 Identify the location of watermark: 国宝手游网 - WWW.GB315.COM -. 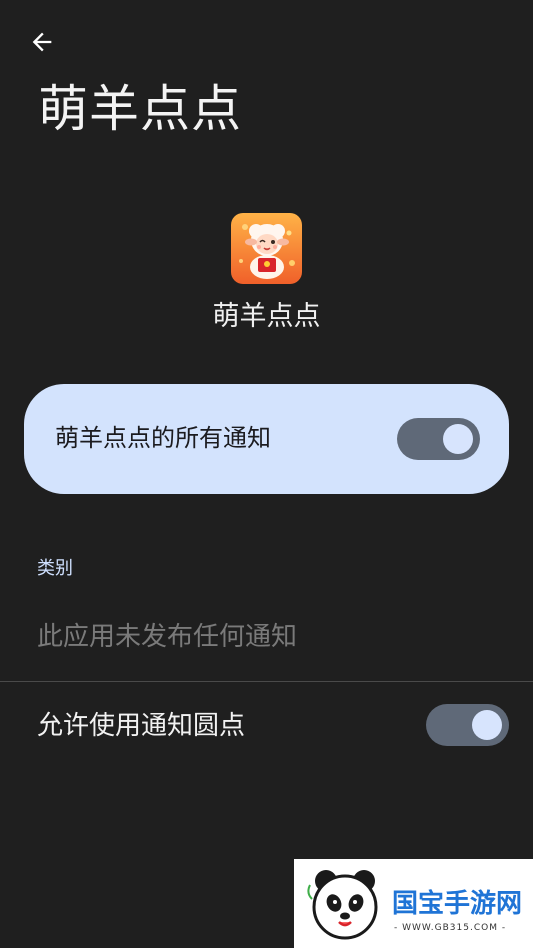
(413, 903).